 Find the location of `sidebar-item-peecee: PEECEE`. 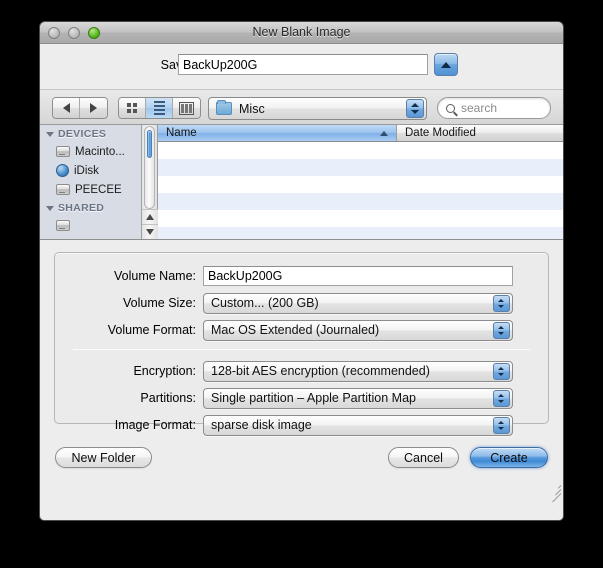

sidebar-item-peecee: PEECEE is located at coordinates (90, 189).